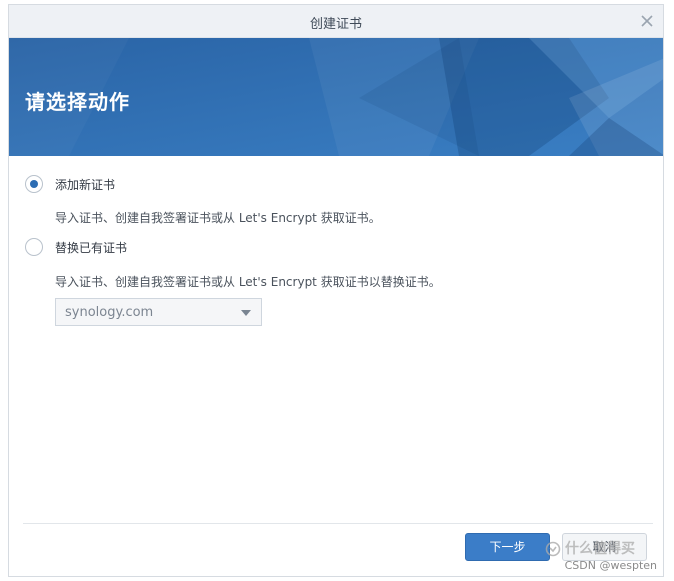 The width and height of the screenshot is (674, 581). Describe the element at coordinates (246, 313) in the screenshot. I see `chevron-down-icon` at that location.